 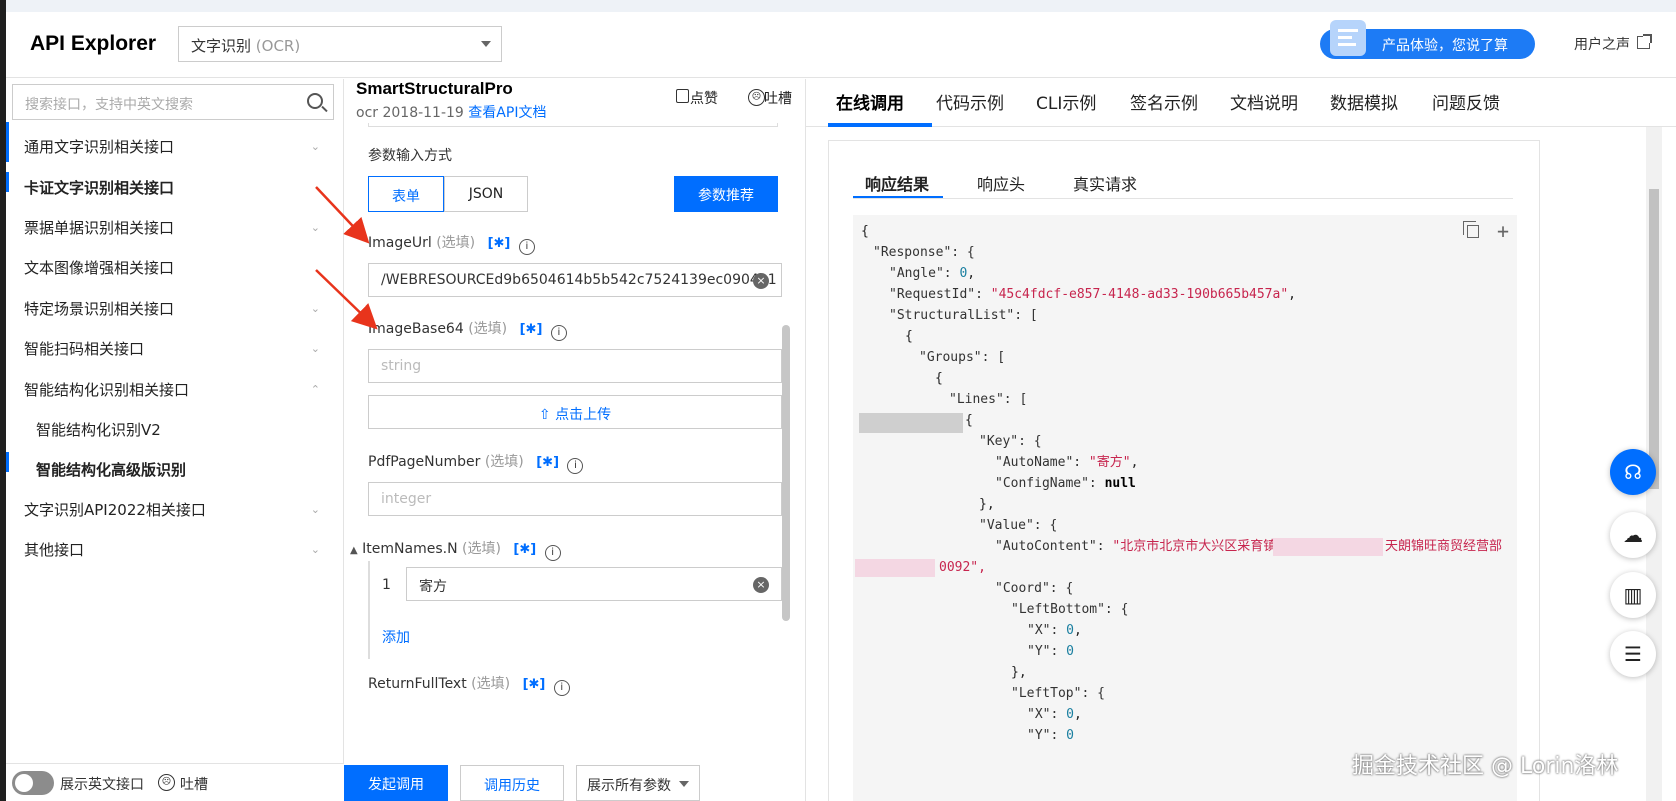 I want to click on sidebar-item-smart-structural: 智能结构化识别相关接口 ⌃, so click(x=171, y=390).